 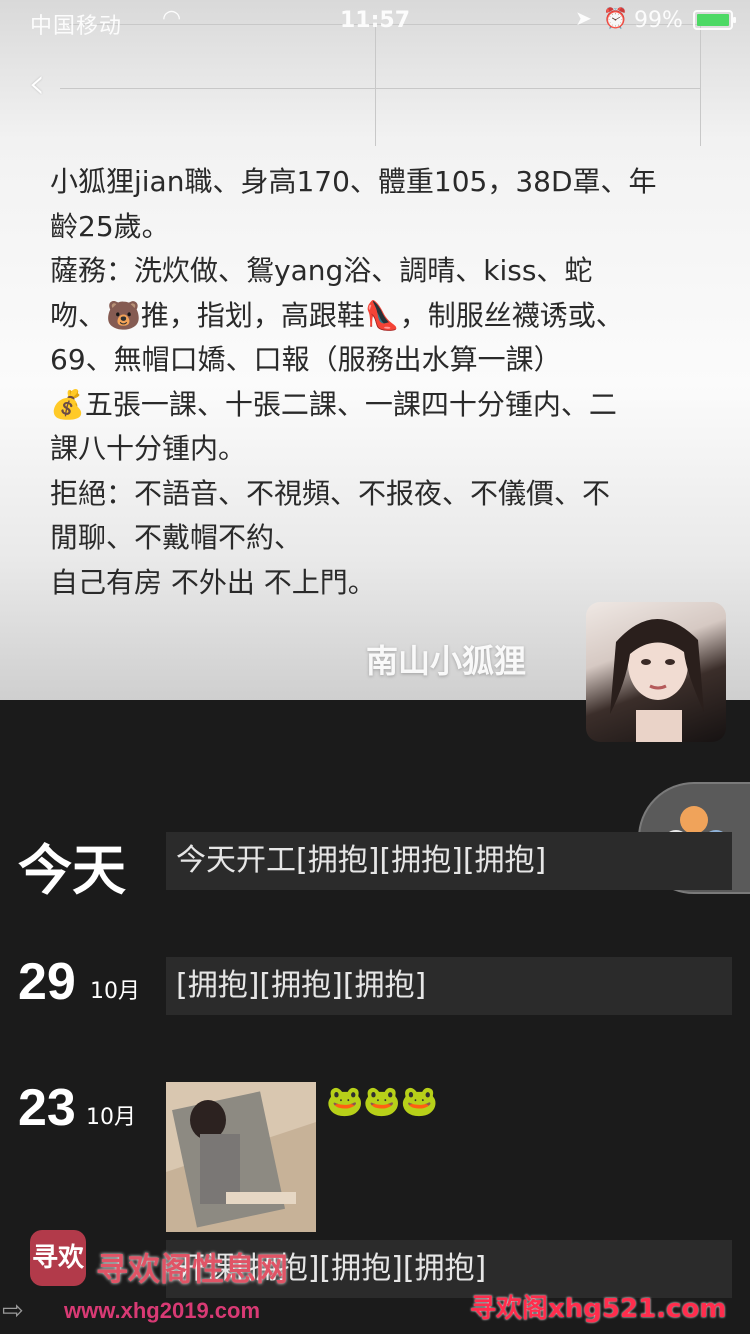 What do you see at coordinates (162, 1310) in the screenshot?
I see `watermark-url: www.xhg2019.com` at bounding box center [162, 1310].